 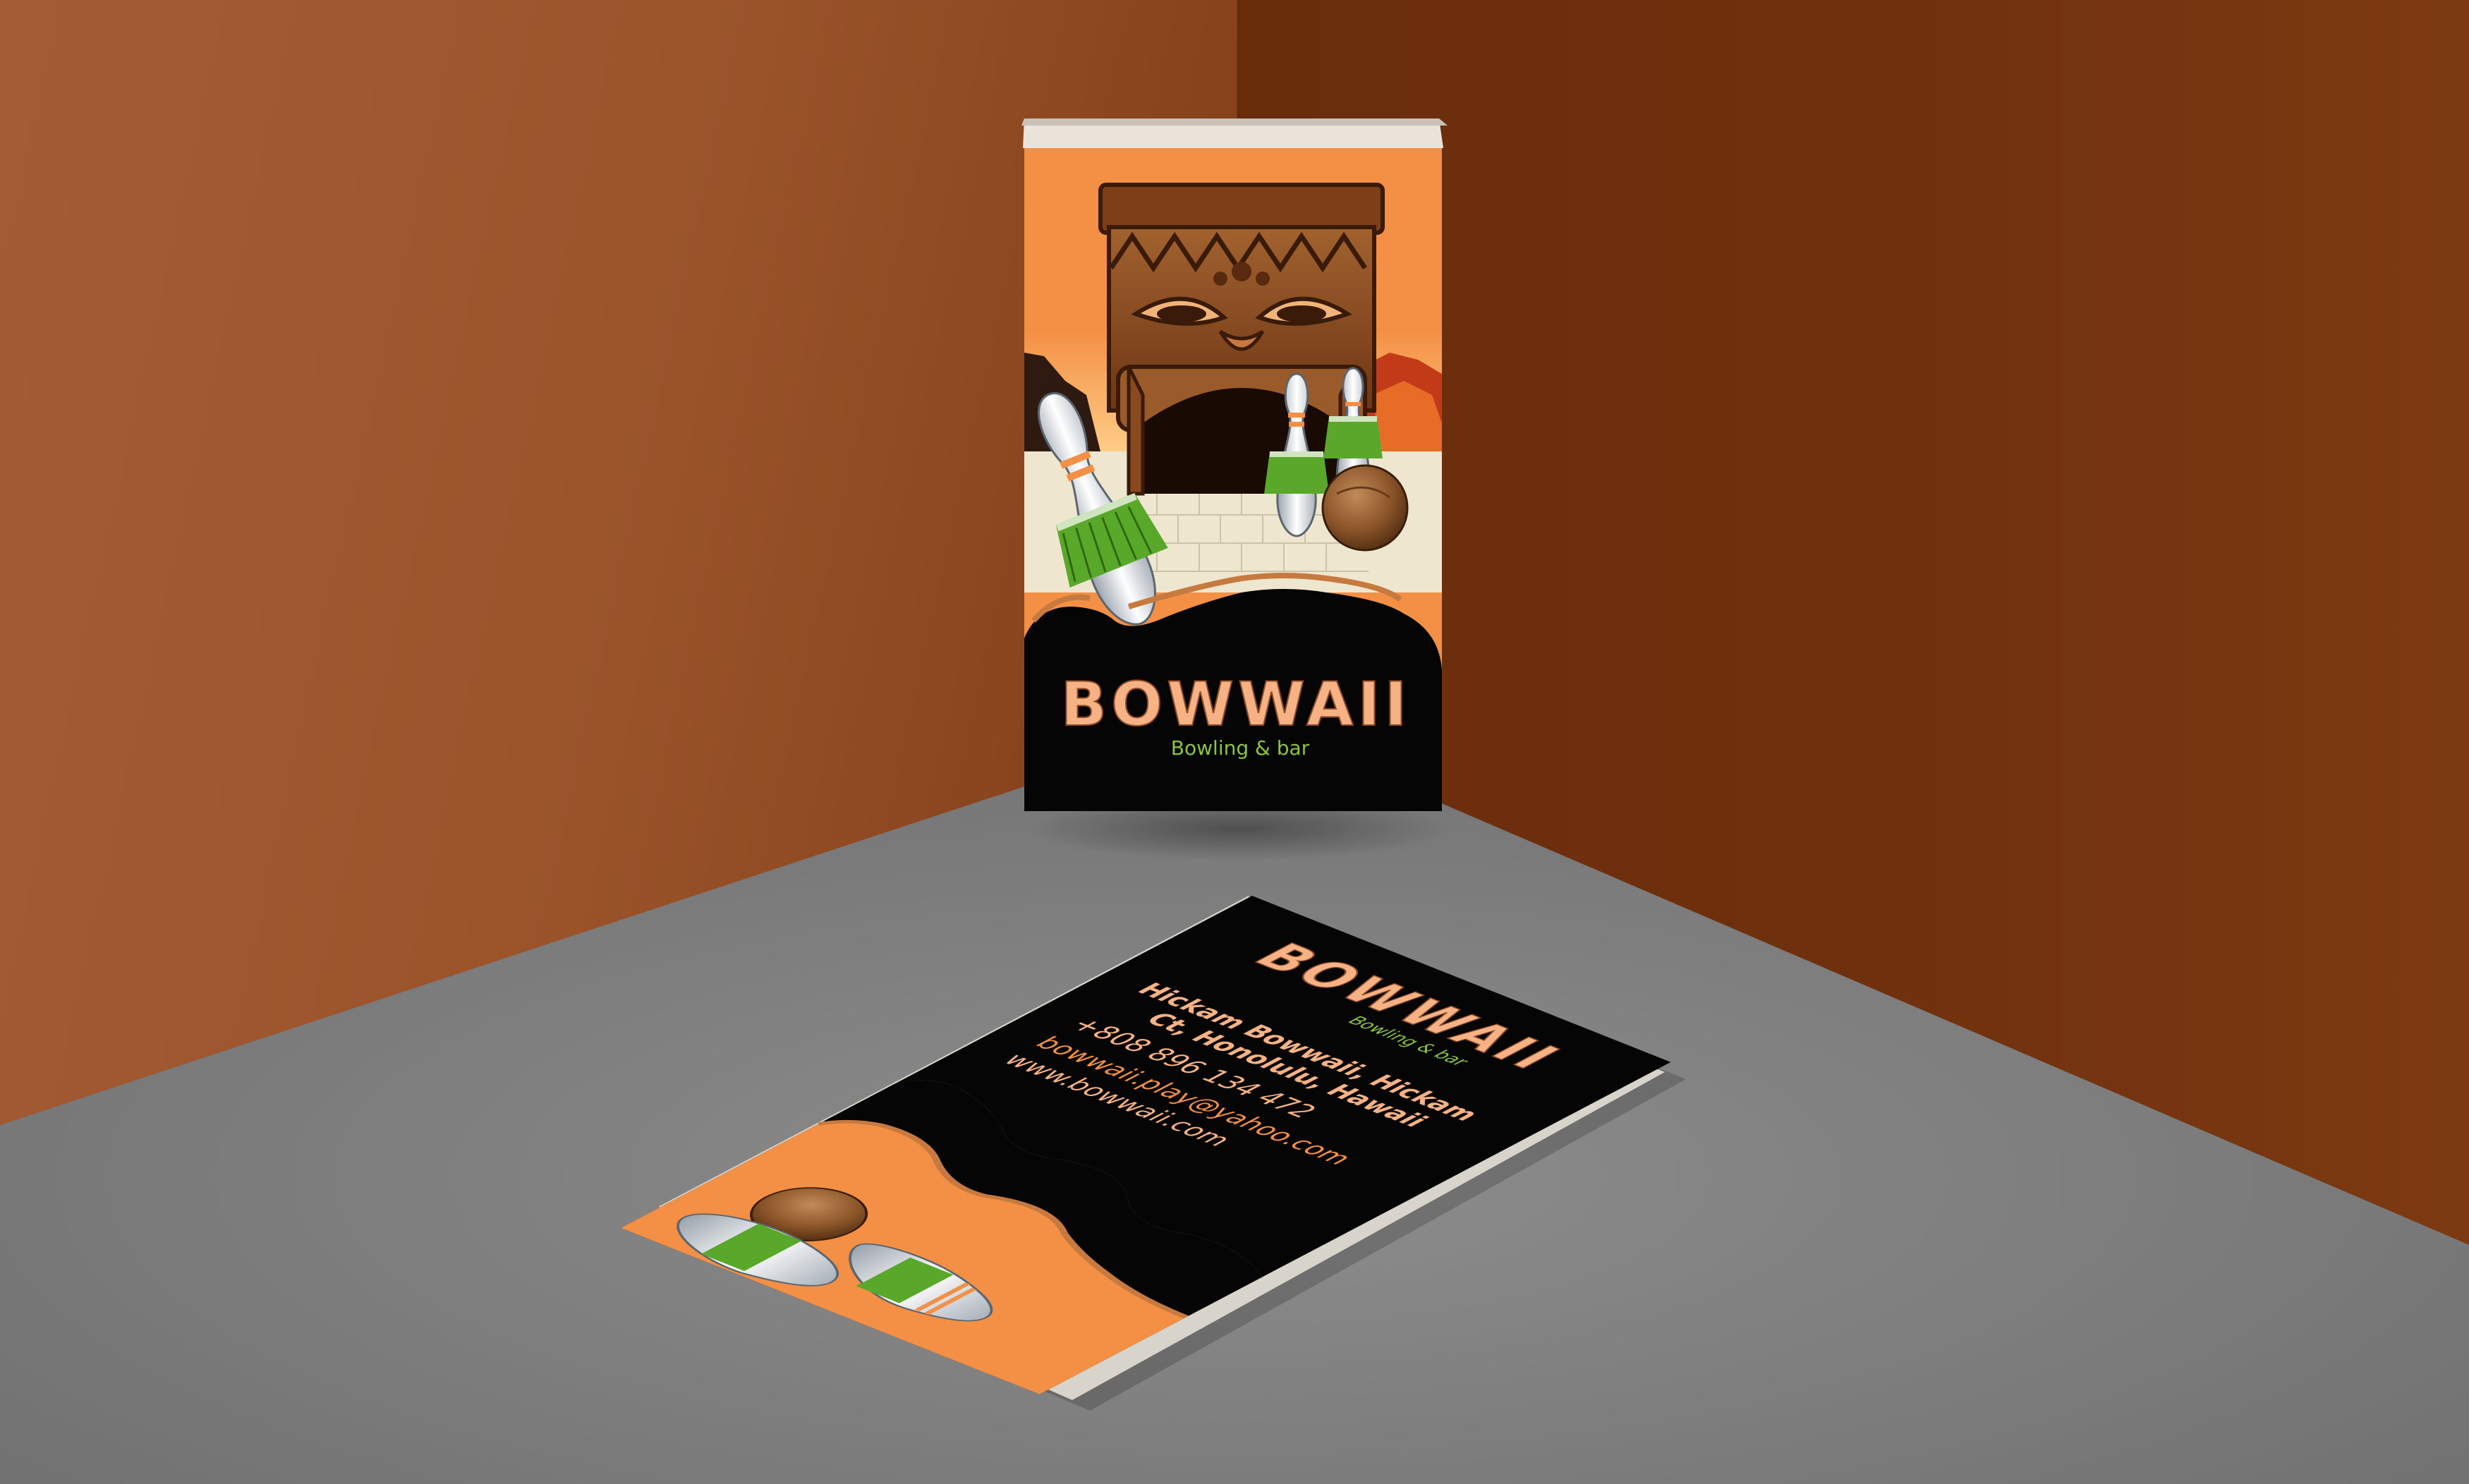 What do you see at coordinates (1240, 748) in the screenshot?
I see `front-tagline: Bowling & bar` at bounding box center [1240, 748].